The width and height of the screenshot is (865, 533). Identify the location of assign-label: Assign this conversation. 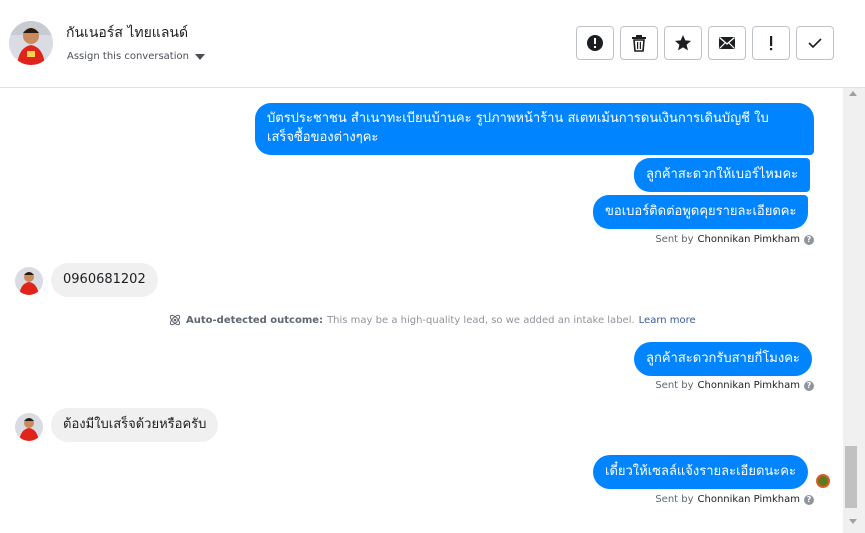
(128, 56).